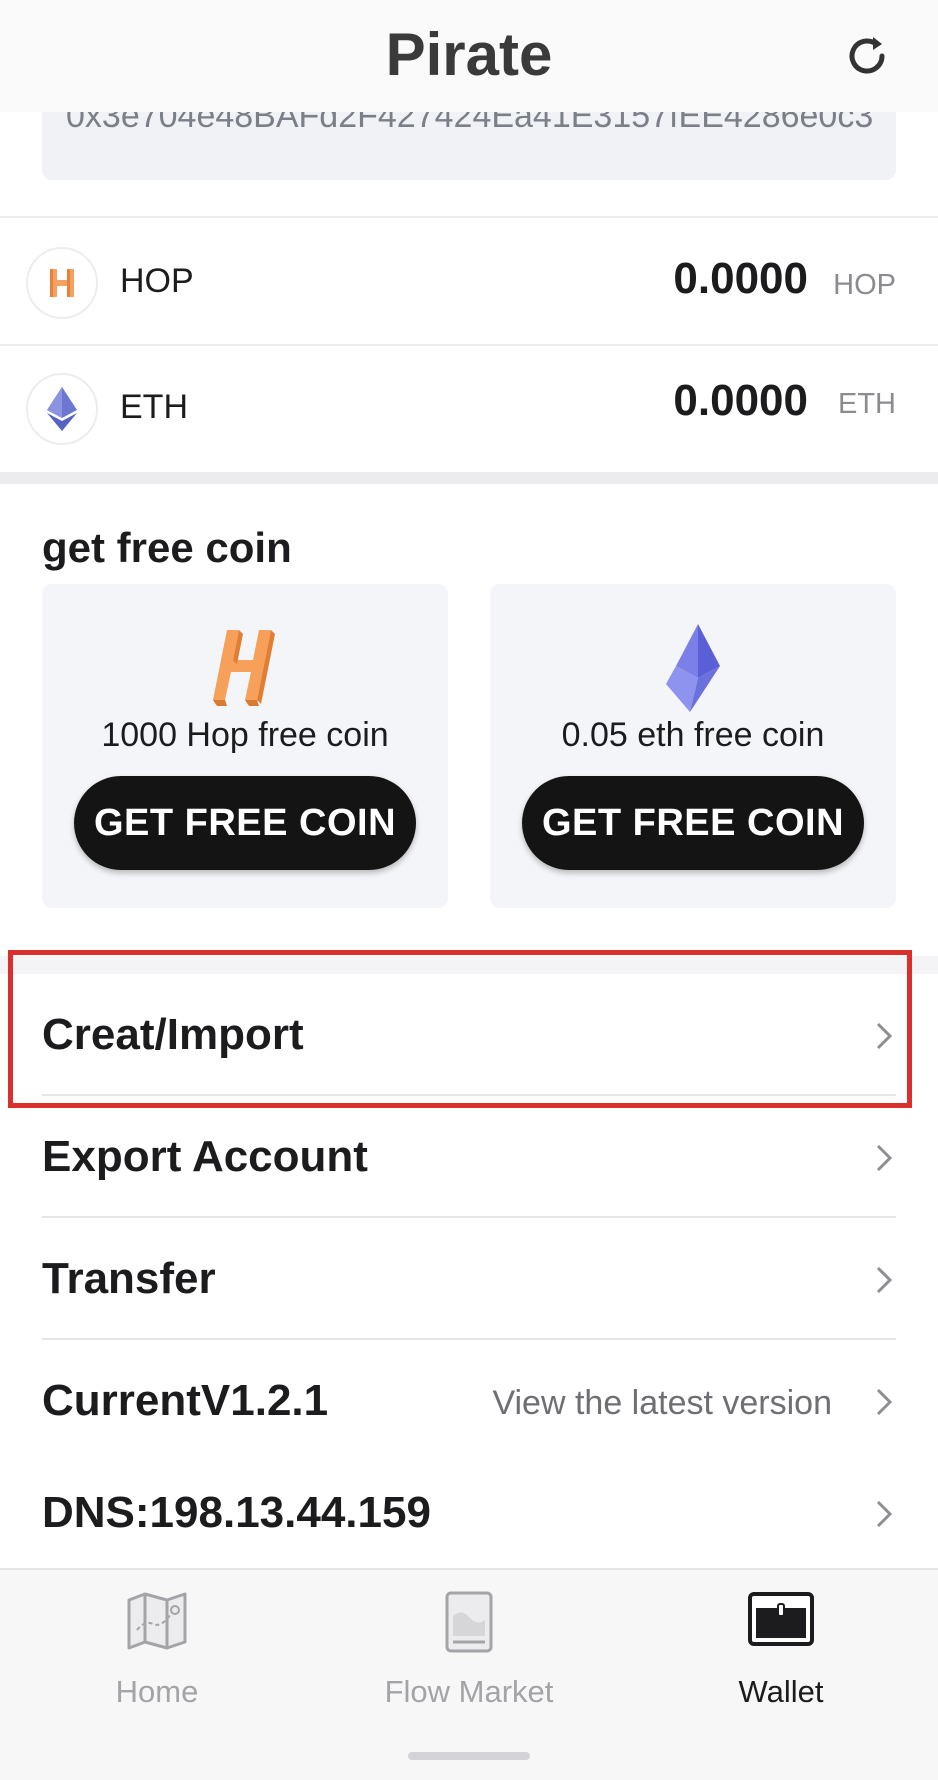 This screenshot has height=1780, width=938. Describe the element at coordinates (129, 1278) in the screenshot. I see `menu-item-label: Transfer` at that location.